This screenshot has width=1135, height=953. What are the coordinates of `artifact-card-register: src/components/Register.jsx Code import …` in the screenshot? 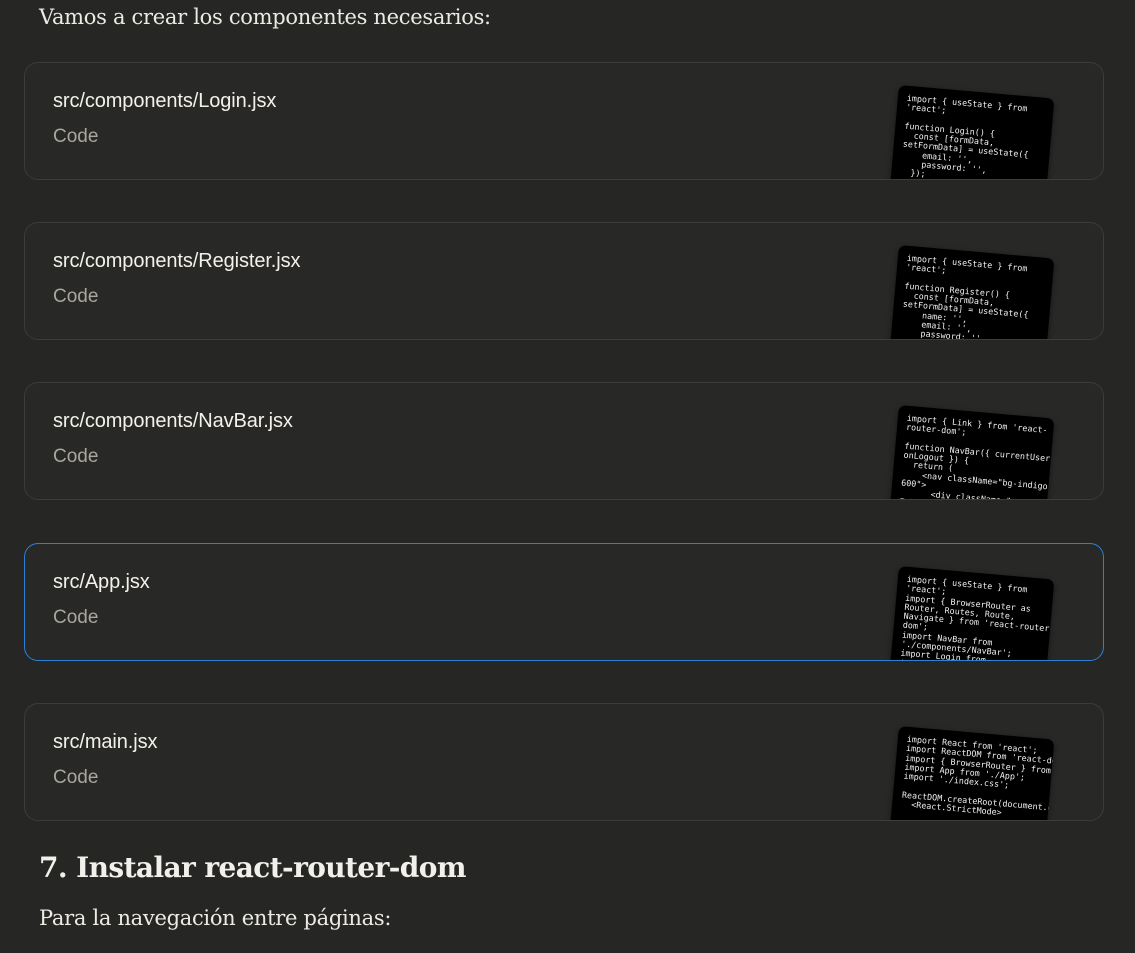 It's located at (564, 281).